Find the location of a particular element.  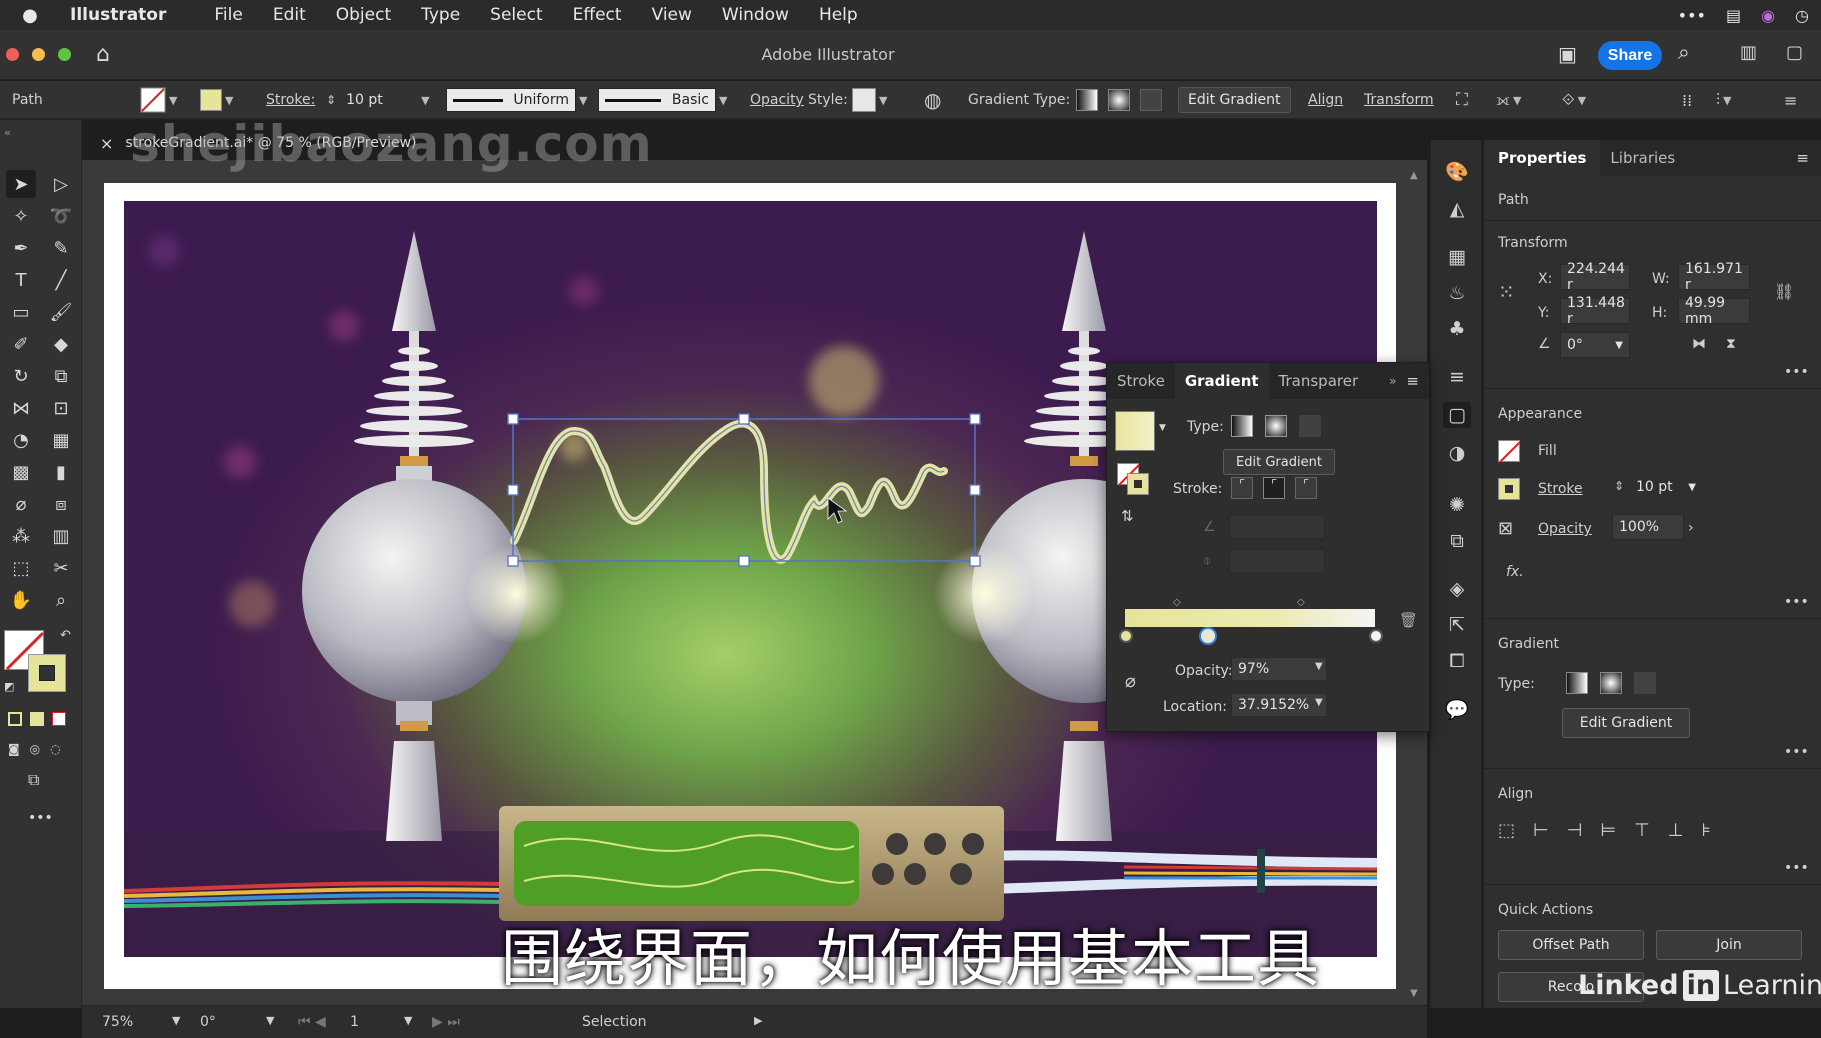

app-menu: Illustrator is located at coordinates (118, 15).